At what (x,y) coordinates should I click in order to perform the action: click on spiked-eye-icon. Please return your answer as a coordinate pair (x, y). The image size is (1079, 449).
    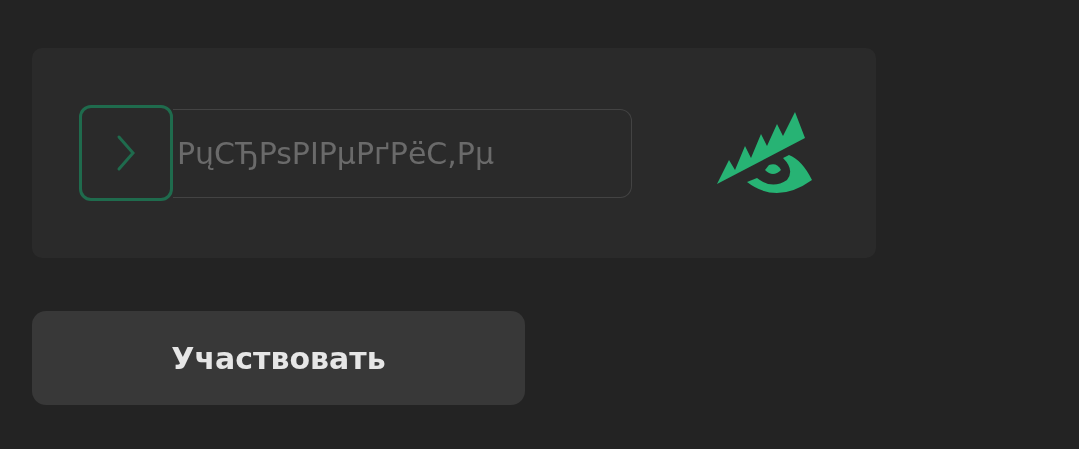
    Looking at the image, I should click on (764, 153).